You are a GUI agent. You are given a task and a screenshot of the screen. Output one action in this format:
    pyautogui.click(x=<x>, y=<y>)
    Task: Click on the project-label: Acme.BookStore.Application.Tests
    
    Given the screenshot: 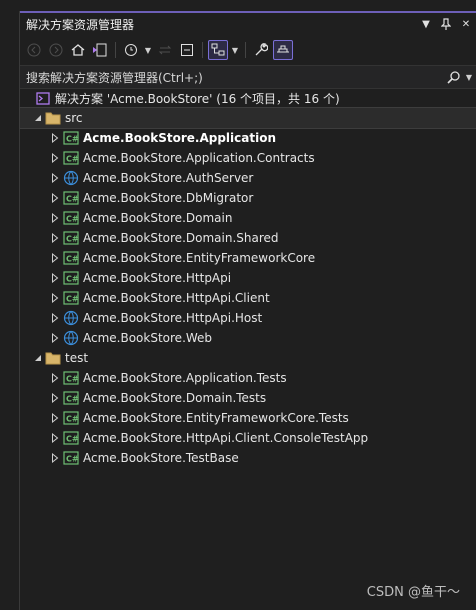 What is the action you would take?
    pyautogui.click(x=185, y=378)
    